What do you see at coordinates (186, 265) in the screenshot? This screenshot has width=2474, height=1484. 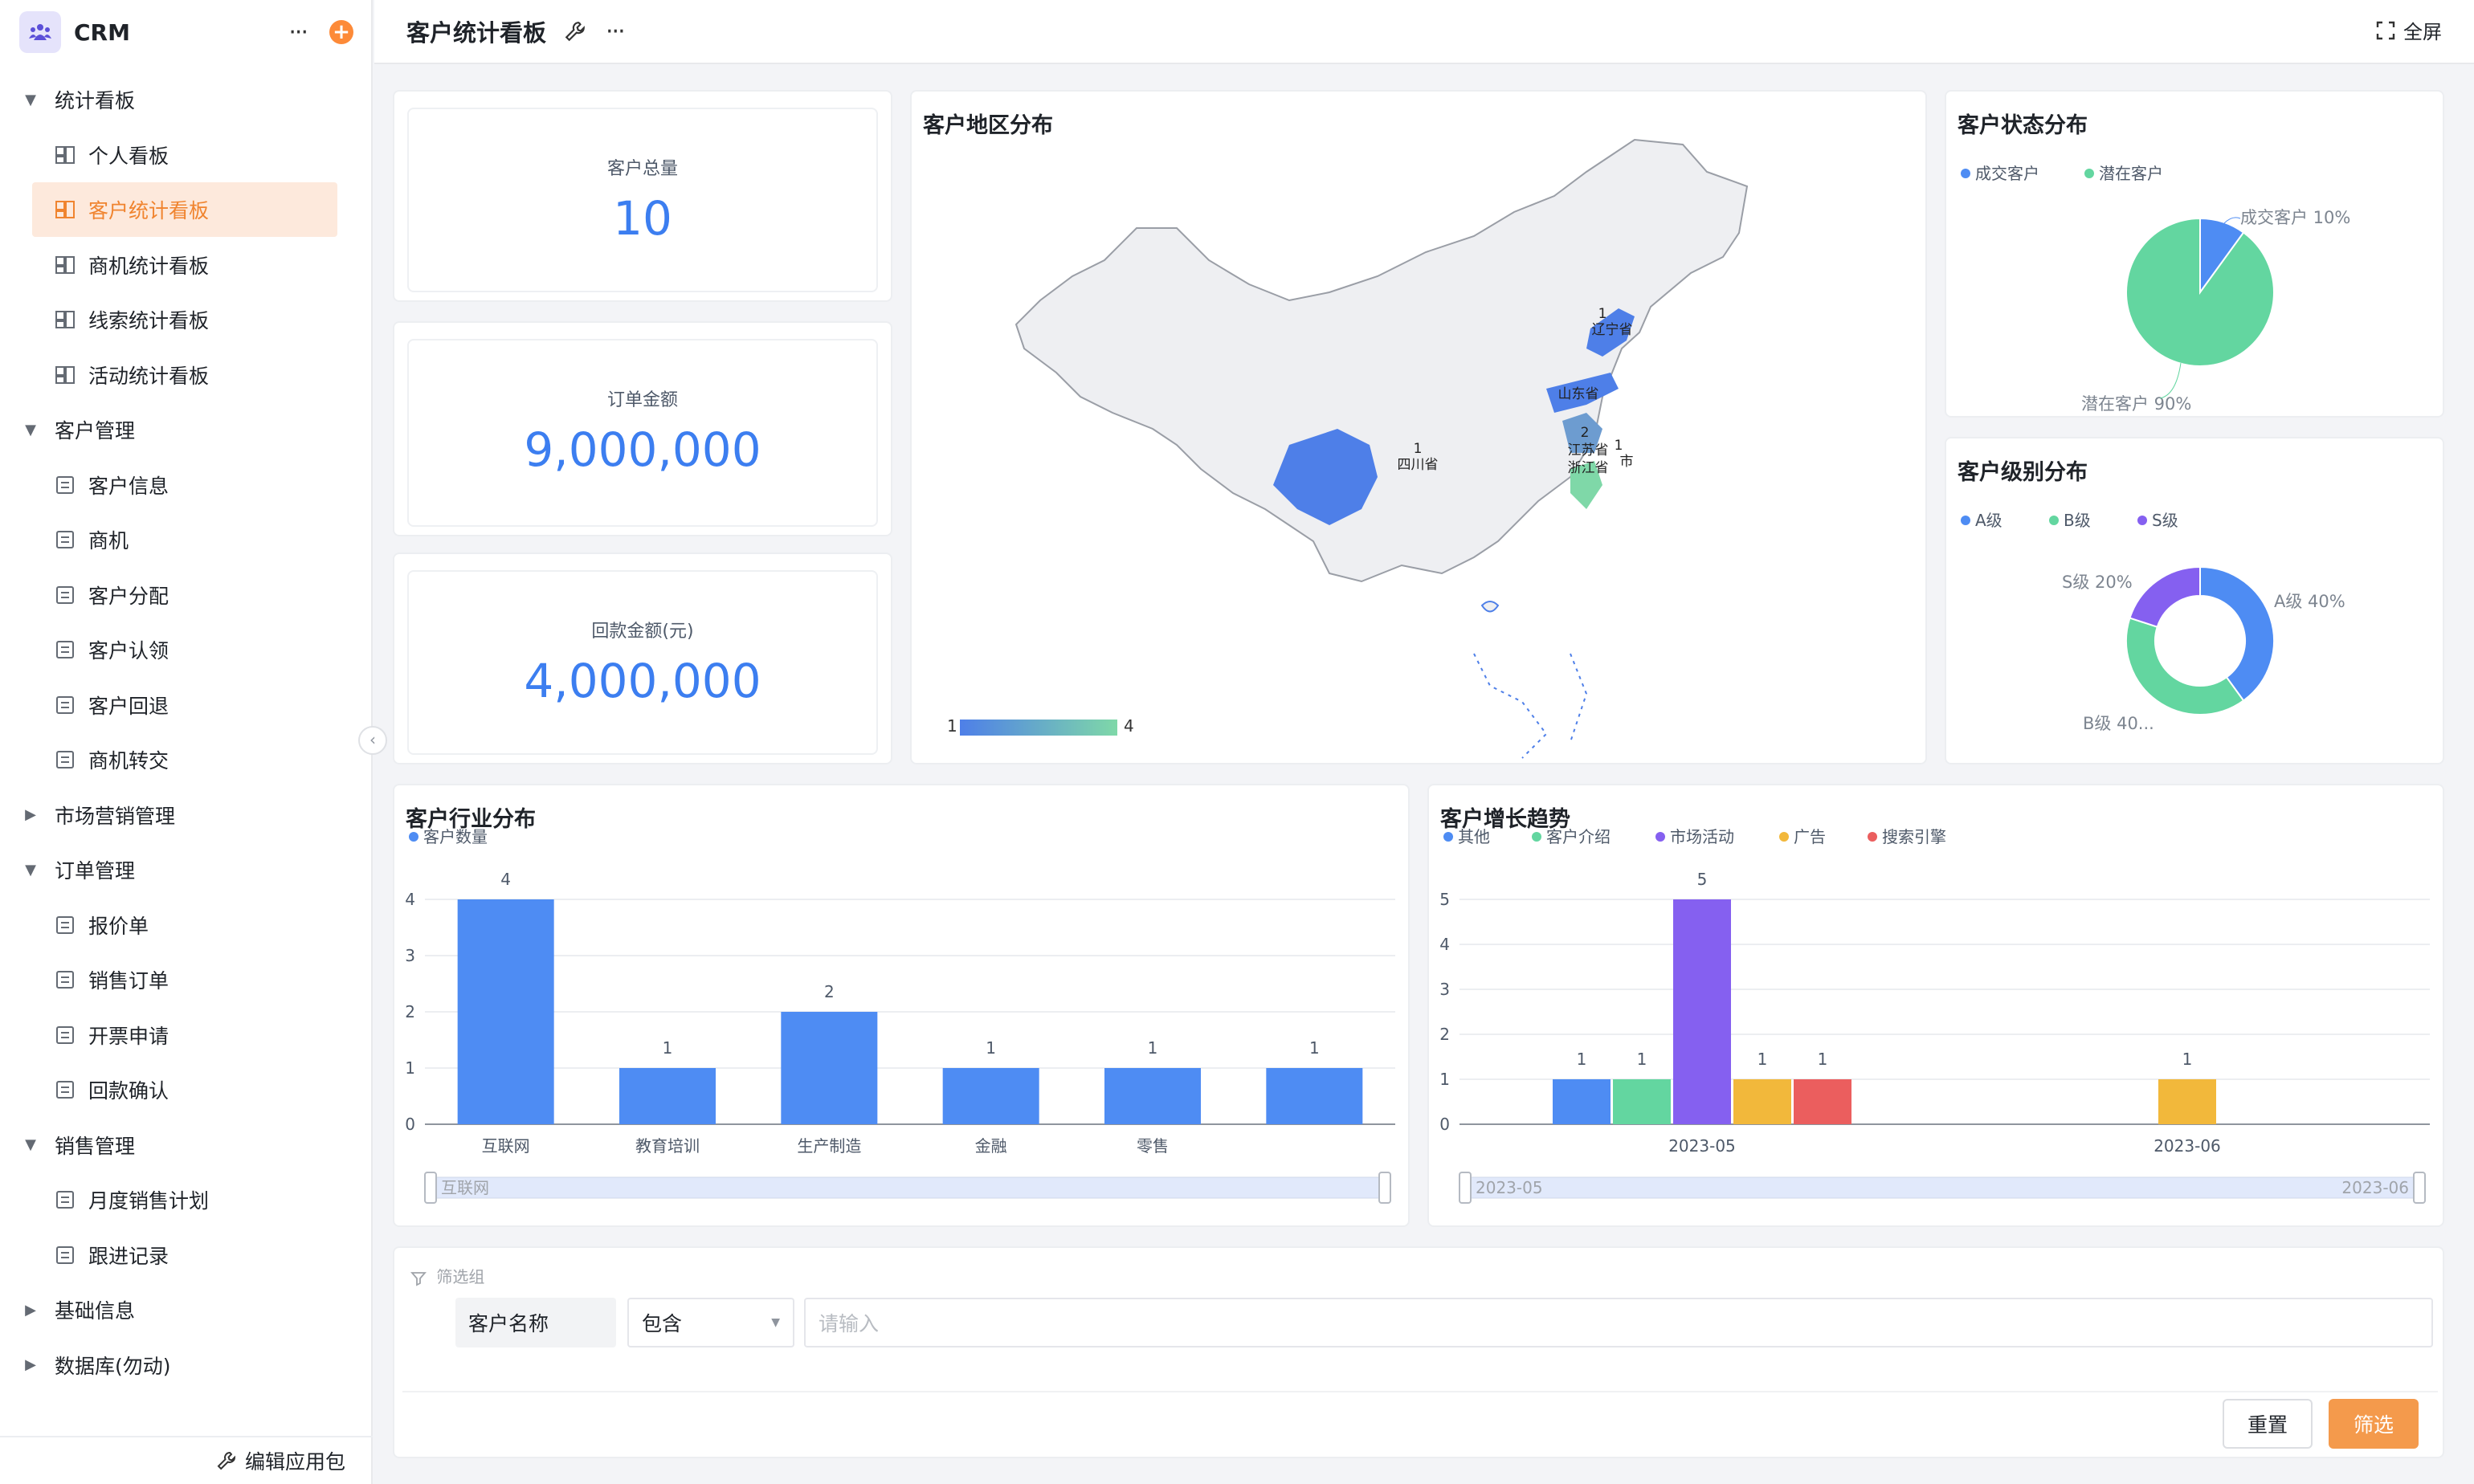 I see `sidebar-item: 商机统计看板` at bounding box center [186, 265].